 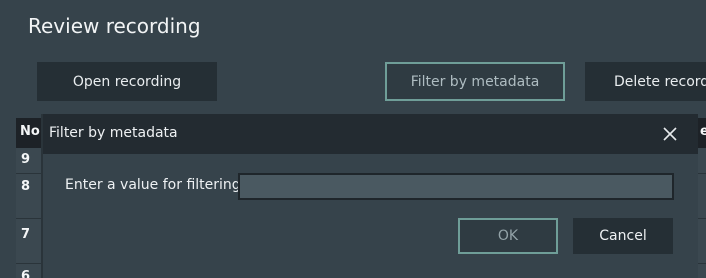 I want to click on filter-value-label: Enter a value for filtering, so click(x=153, y=185).